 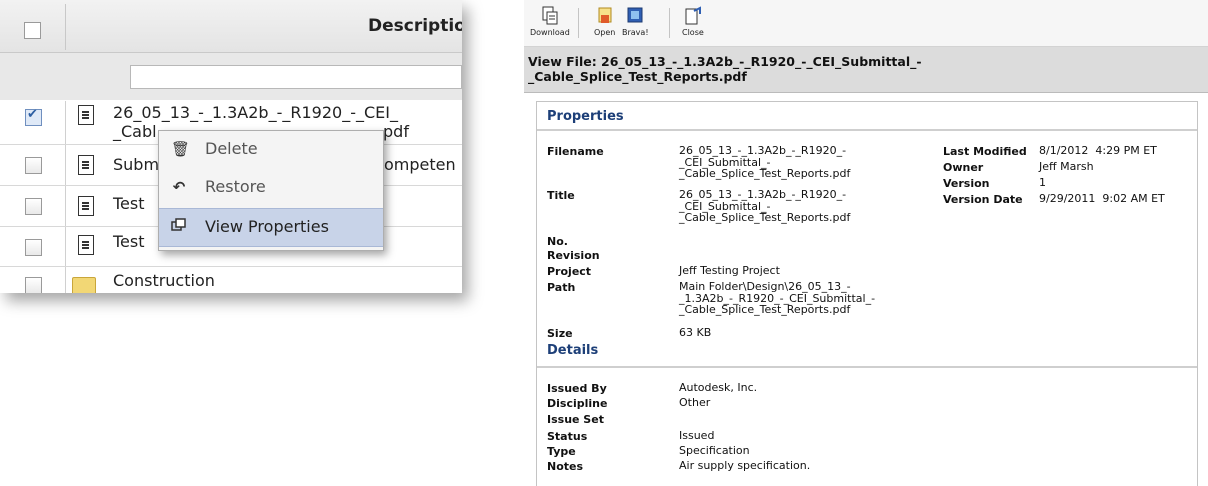 I want to click on number-label: No., so click(x=557, y=241).